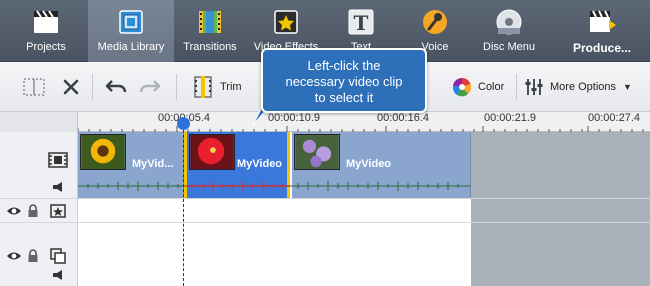 The image size is (650, 286). I want to click on overlay-icon, so click(58, 256).